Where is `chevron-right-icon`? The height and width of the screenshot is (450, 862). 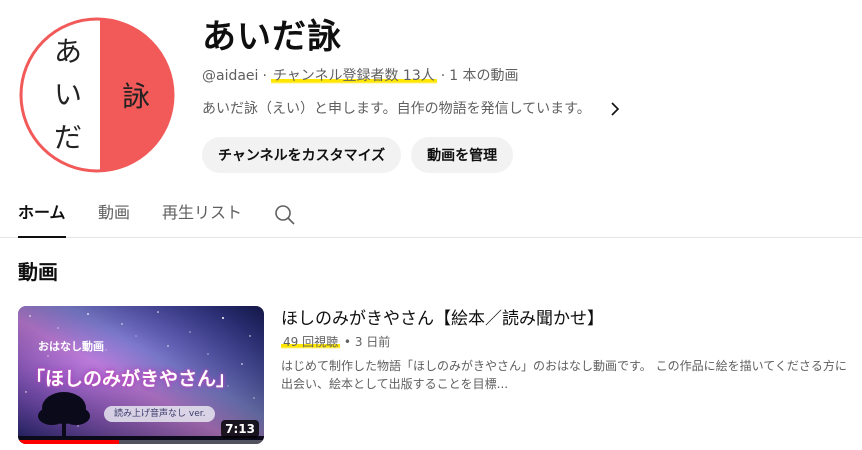 chevron-right-icon is located at coordinates (615, 109).